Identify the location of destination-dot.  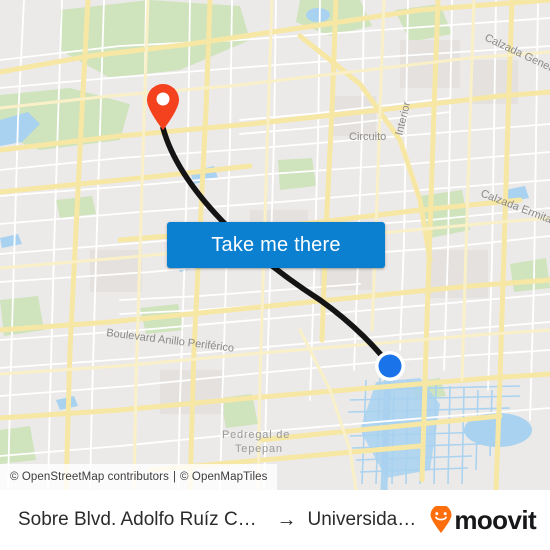
(390, 366).